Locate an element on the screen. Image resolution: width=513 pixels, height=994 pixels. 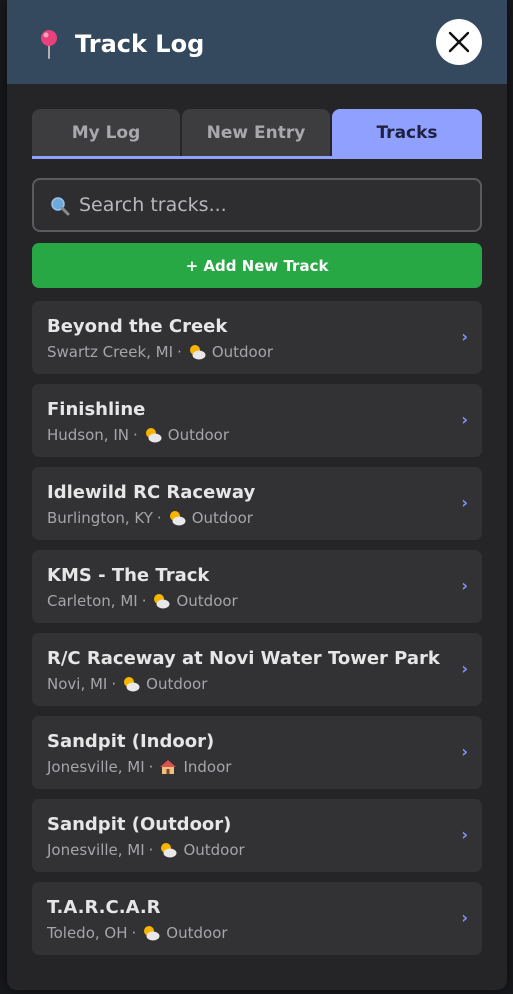
magnifier-icon is located at coordinates (60, 206).